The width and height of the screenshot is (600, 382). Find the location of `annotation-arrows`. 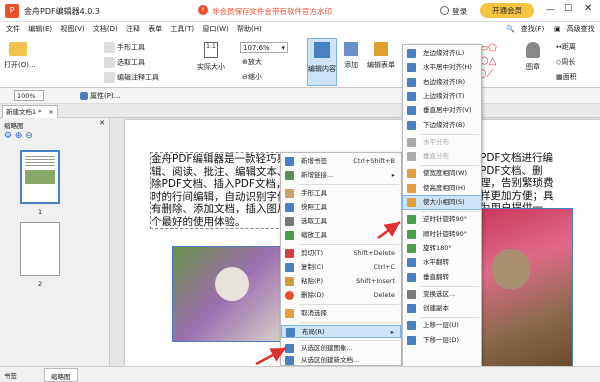

annotation-arrows is located at coordinates (328, 293).